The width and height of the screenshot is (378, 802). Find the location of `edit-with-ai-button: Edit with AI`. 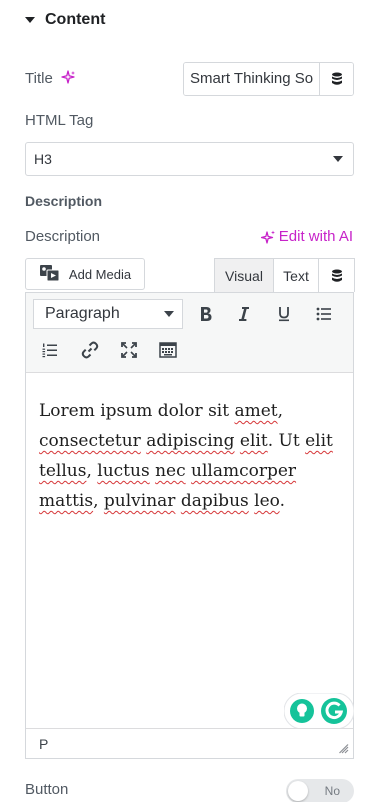

edit-with-ai-button: Edit with AI is located at coordinates (306, 236).